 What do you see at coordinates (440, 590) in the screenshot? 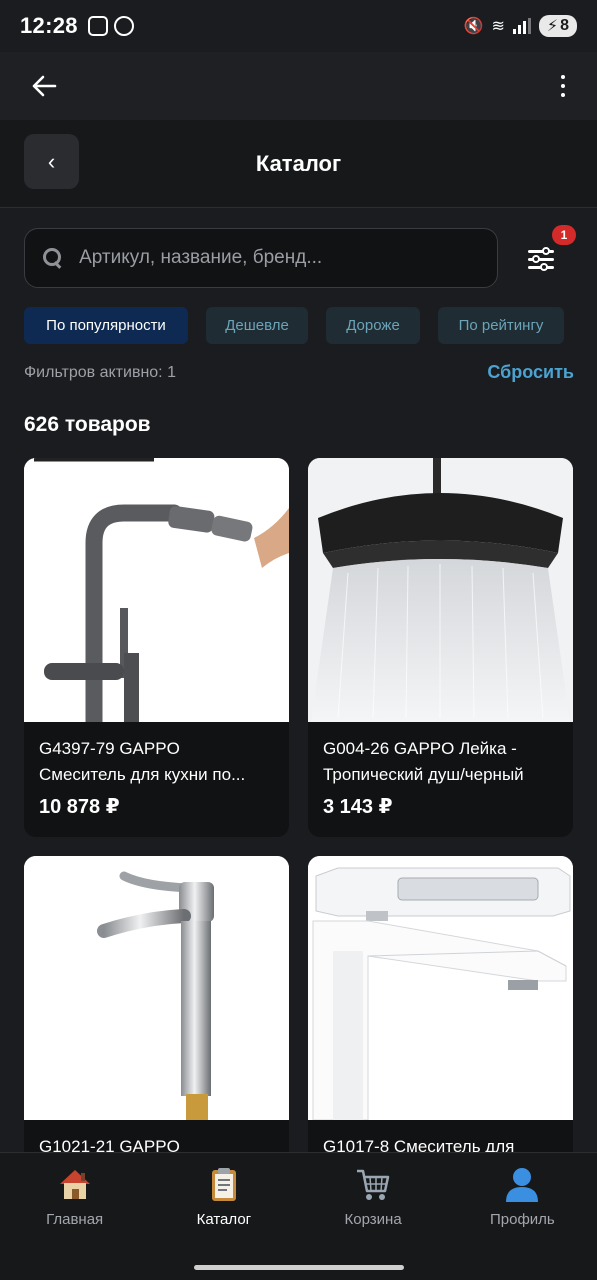
I see `shower-head-image` at bounding box center [440, 590].